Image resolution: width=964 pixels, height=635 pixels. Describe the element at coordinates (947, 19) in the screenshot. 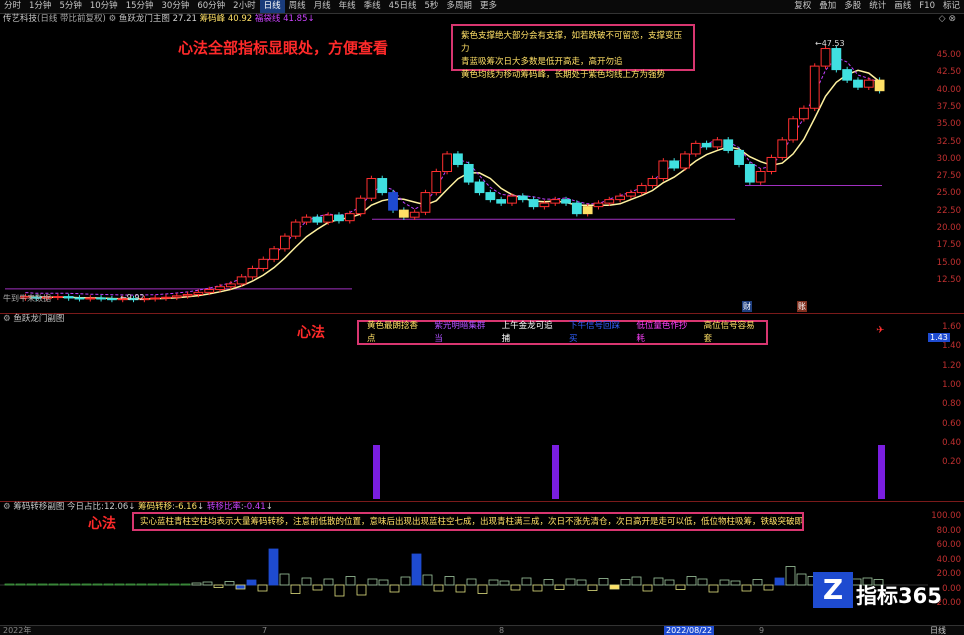

I see `window-controls: ◇ ⊗` at that location.